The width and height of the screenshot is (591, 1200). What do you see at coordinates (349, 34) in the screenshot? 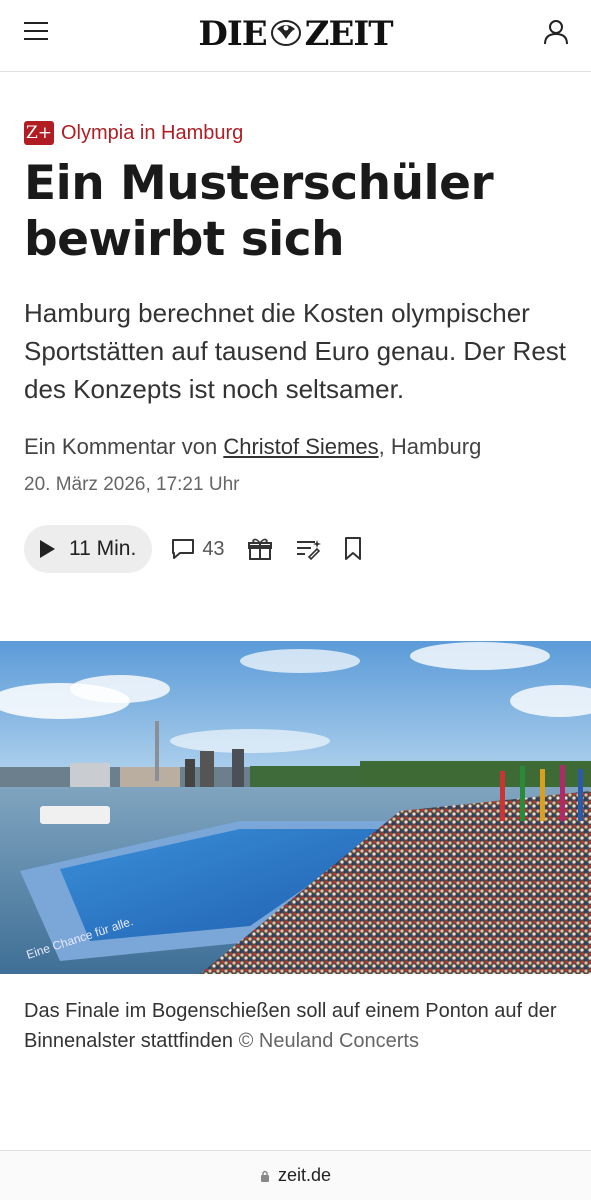
I see `logo-text-right: ZEIT` at bounding box center [349, 34].